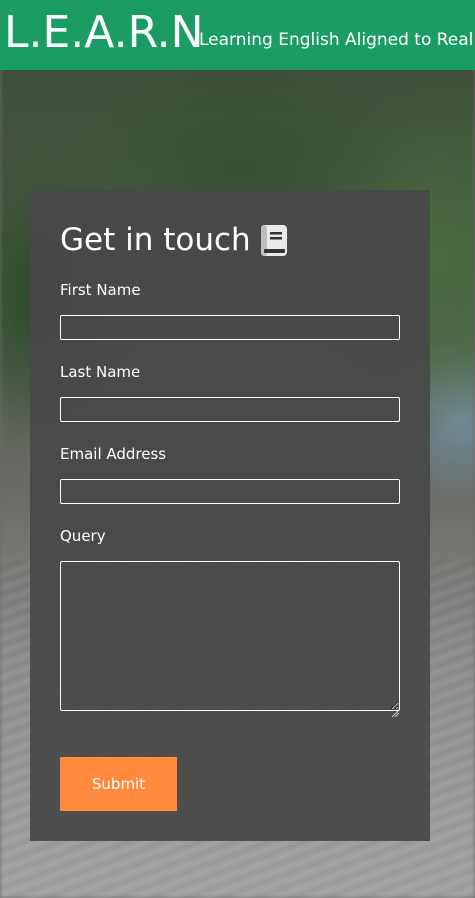 The width and height of the screenshot is (475, 898). What do you see at coordinates (104, 33) in the screenshot?
I see `brand-logo-text: L.E.A.R.N` at bounding box center [104, 33].